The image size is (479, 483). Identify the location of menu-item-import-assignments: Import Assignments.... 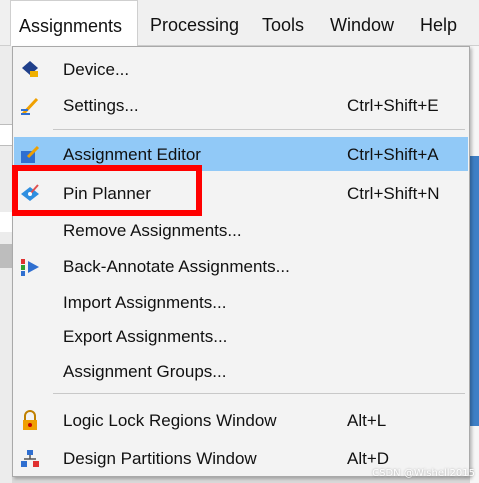
(241, 302).